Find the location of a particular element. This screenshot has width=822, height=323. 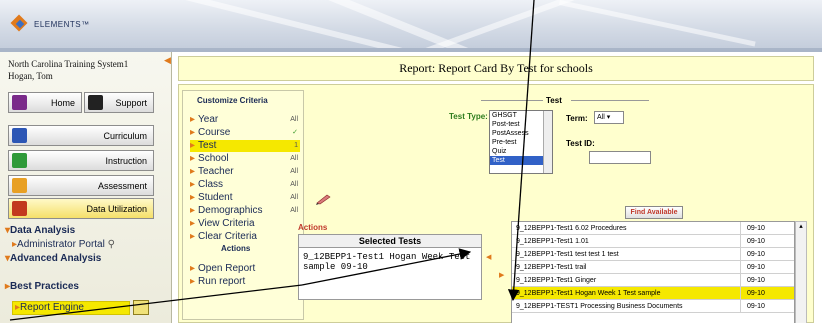

support-label: Support is located at coordinates (131, 102).